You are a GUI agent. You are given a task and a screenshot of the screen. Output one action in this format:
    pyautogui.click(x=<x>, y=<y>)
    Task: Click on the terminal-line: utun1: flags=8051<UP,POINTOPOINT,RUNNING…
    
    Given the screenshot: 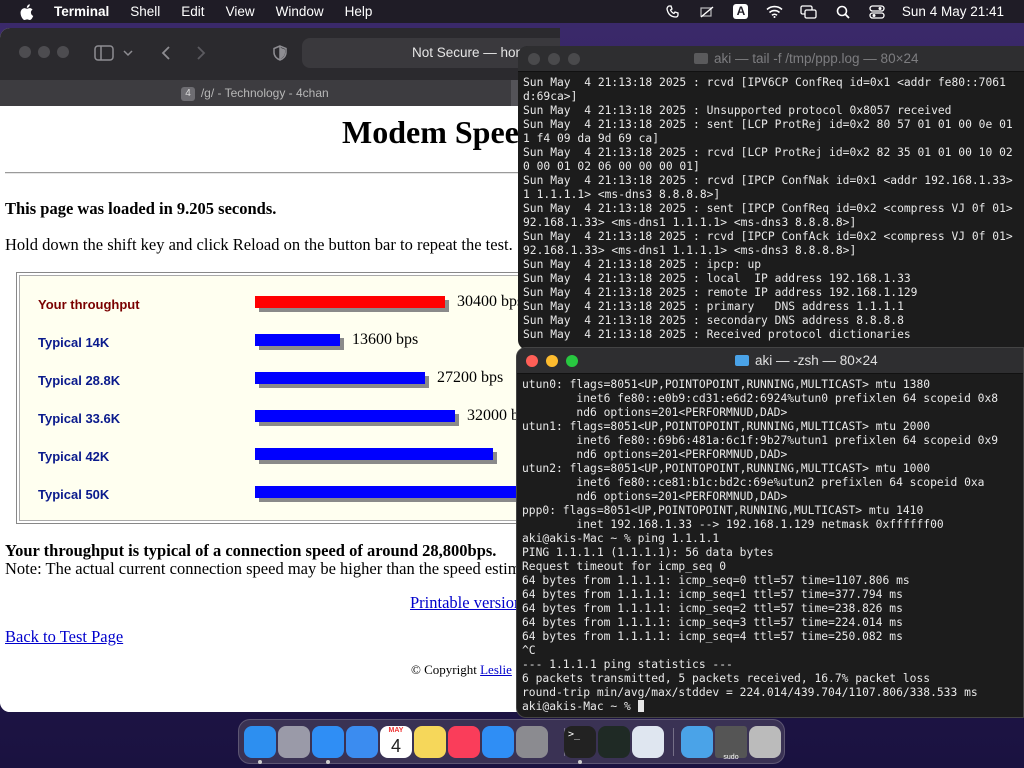 What is the action you would take?
    pyautogui.click(x=726, y=426)
    